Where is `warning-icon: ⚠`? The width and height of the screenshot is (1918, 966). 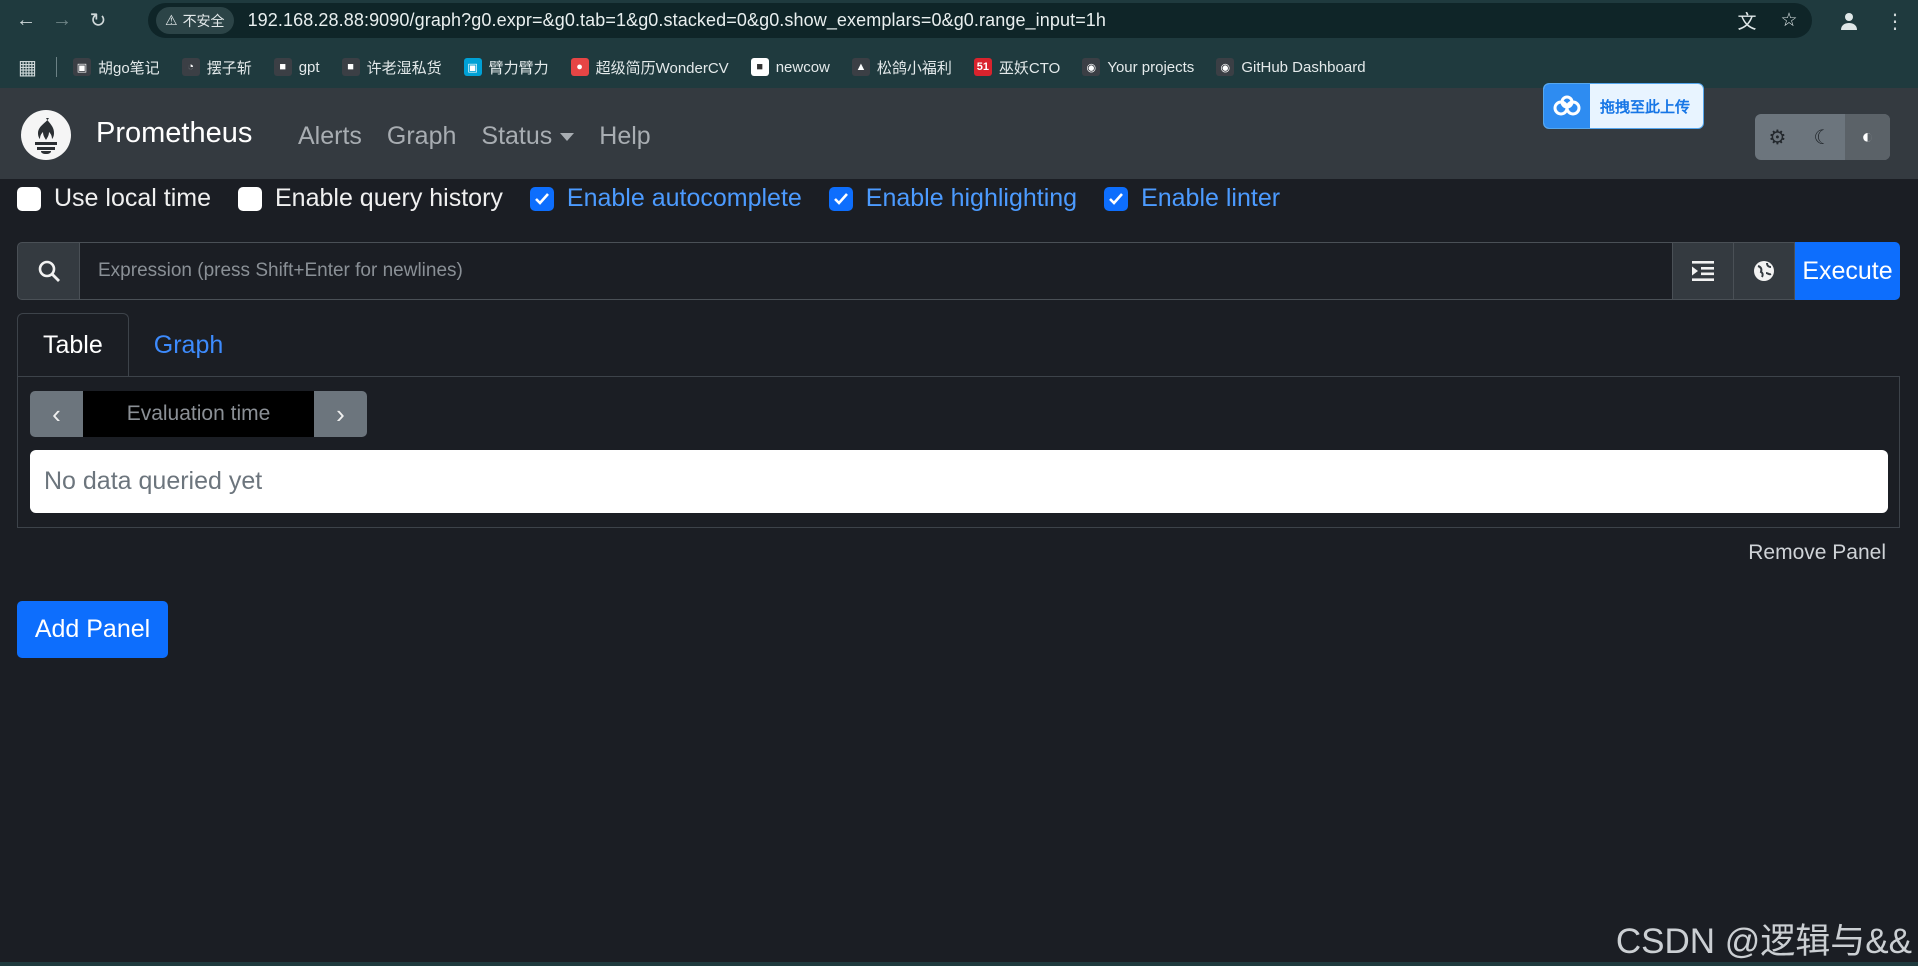 warning-icon: ⚠ is located at coordinates (171, 20).